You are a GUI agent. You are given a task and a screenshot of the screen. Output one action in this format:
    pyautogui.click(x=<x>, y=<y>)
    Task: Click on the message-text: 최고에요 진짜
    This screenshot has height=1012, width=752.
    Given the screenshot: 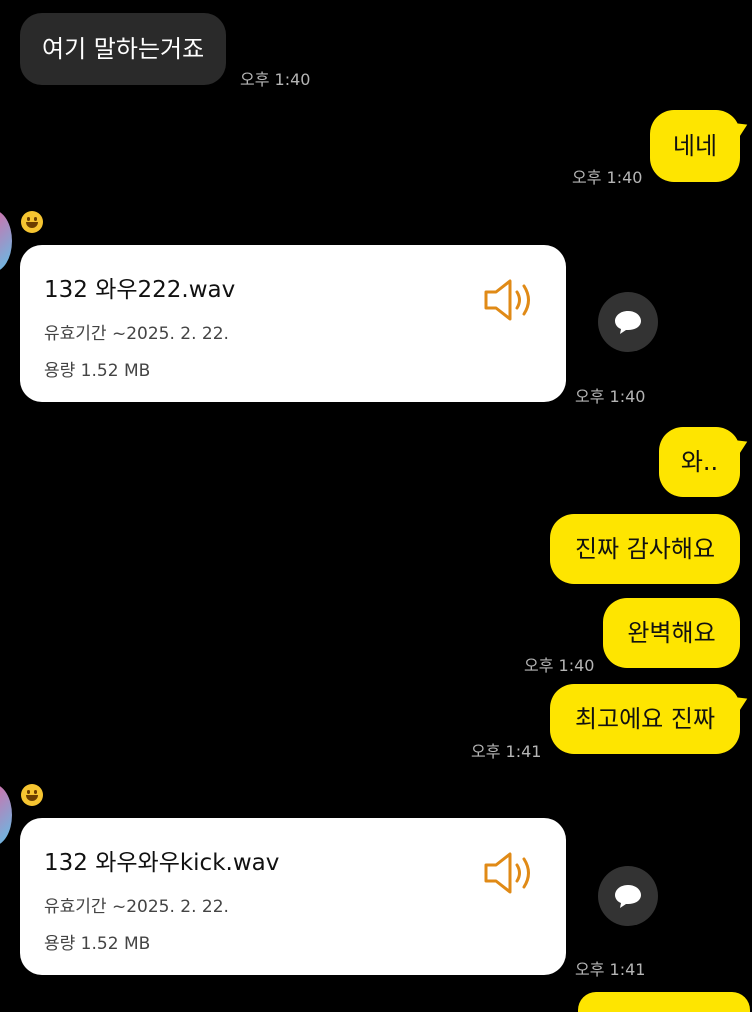 What is the action you would take?
    pyautogui.click(x=645, y=719)
    